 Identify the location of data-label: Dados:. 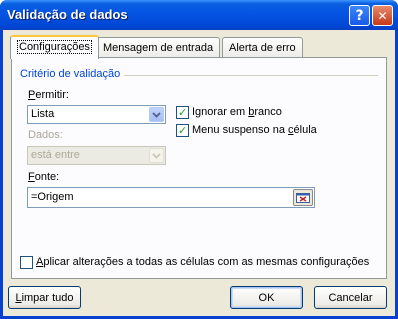
(45, 135).